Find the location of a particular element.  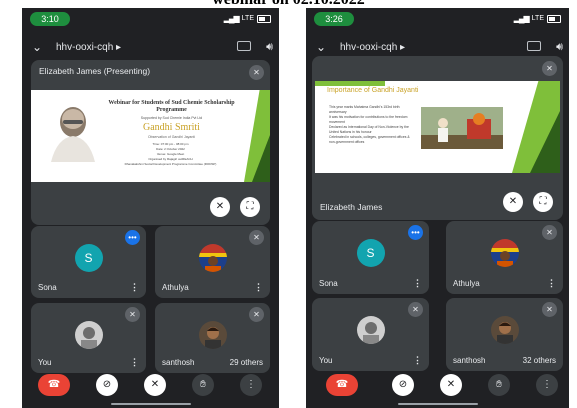

participant-tile: ✕ santhosh 32 others is located at coordinates (504, 334).